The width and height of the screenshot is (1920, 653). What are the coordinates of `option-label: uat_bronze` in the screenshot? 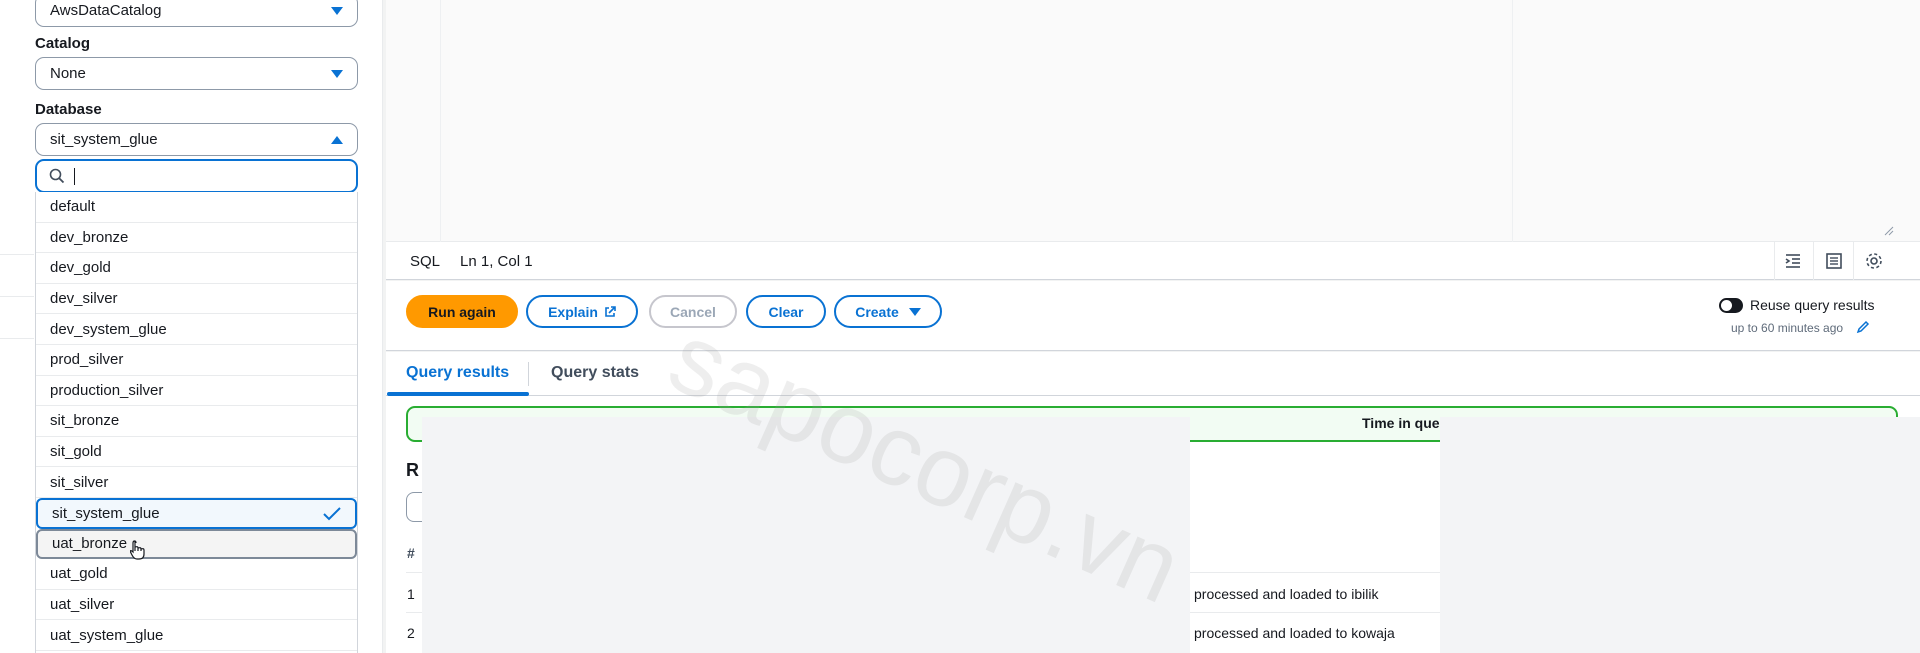 It's located at (90, 544).